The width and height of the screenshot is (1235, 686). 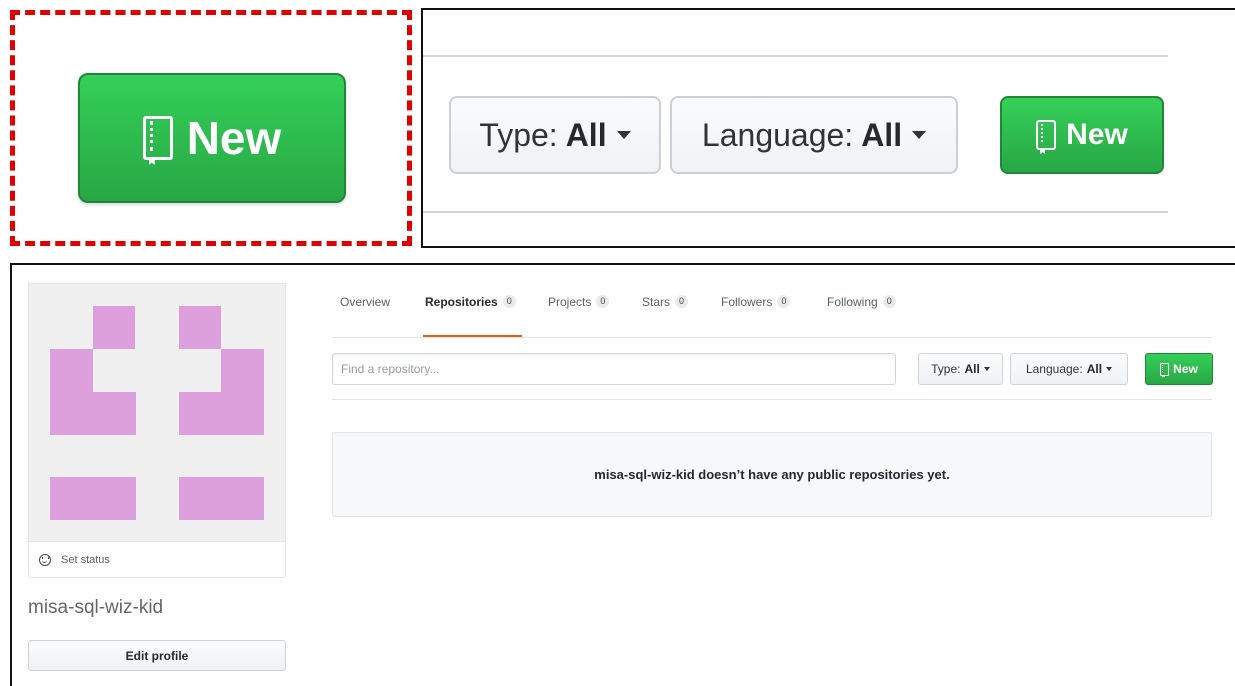 I want to click on tab-stars: Stars 0, so click(x=665, y=316).